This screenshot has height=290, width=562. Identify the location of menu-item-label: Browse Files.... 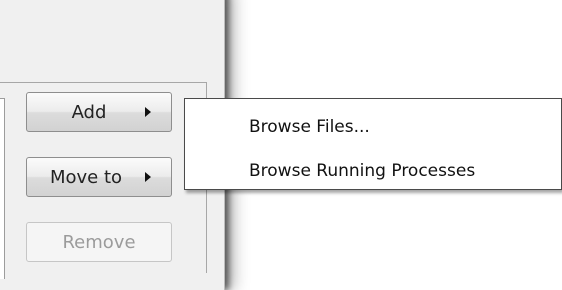
(309, 127).